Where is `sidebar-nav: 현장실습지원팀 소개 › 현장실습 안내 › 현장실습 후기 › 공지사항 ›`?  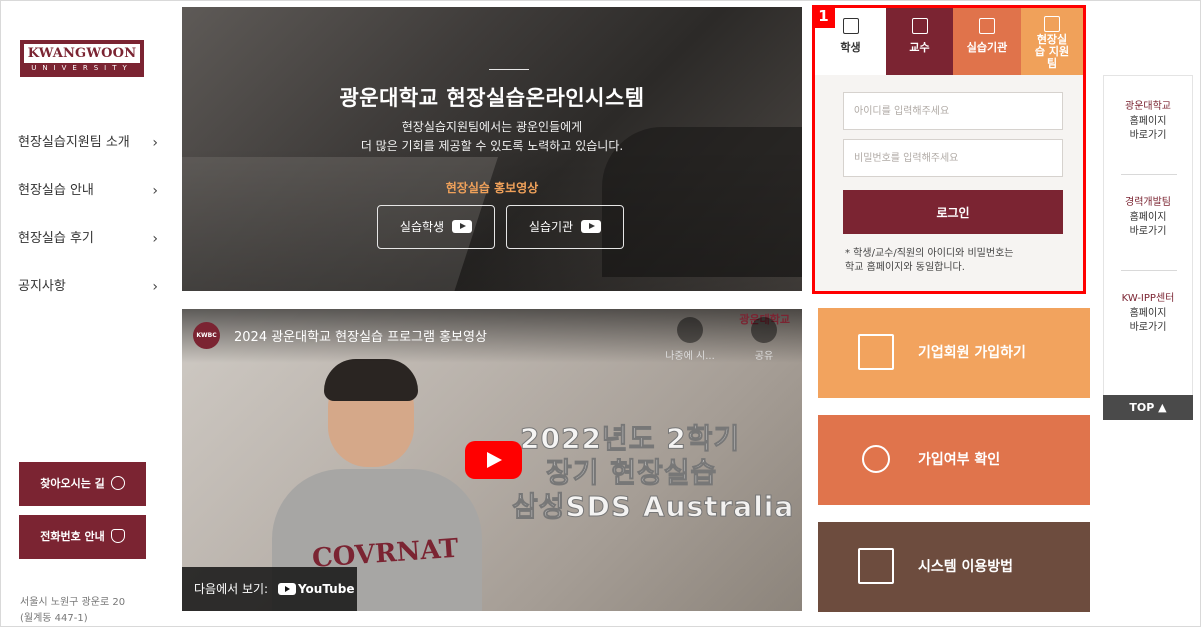
sidebar-nav: 현장실습지원팀 소개 › 현장실습 안내 › 현장실습 후기 › 공지사항 › is located at coordinates (88, 224).